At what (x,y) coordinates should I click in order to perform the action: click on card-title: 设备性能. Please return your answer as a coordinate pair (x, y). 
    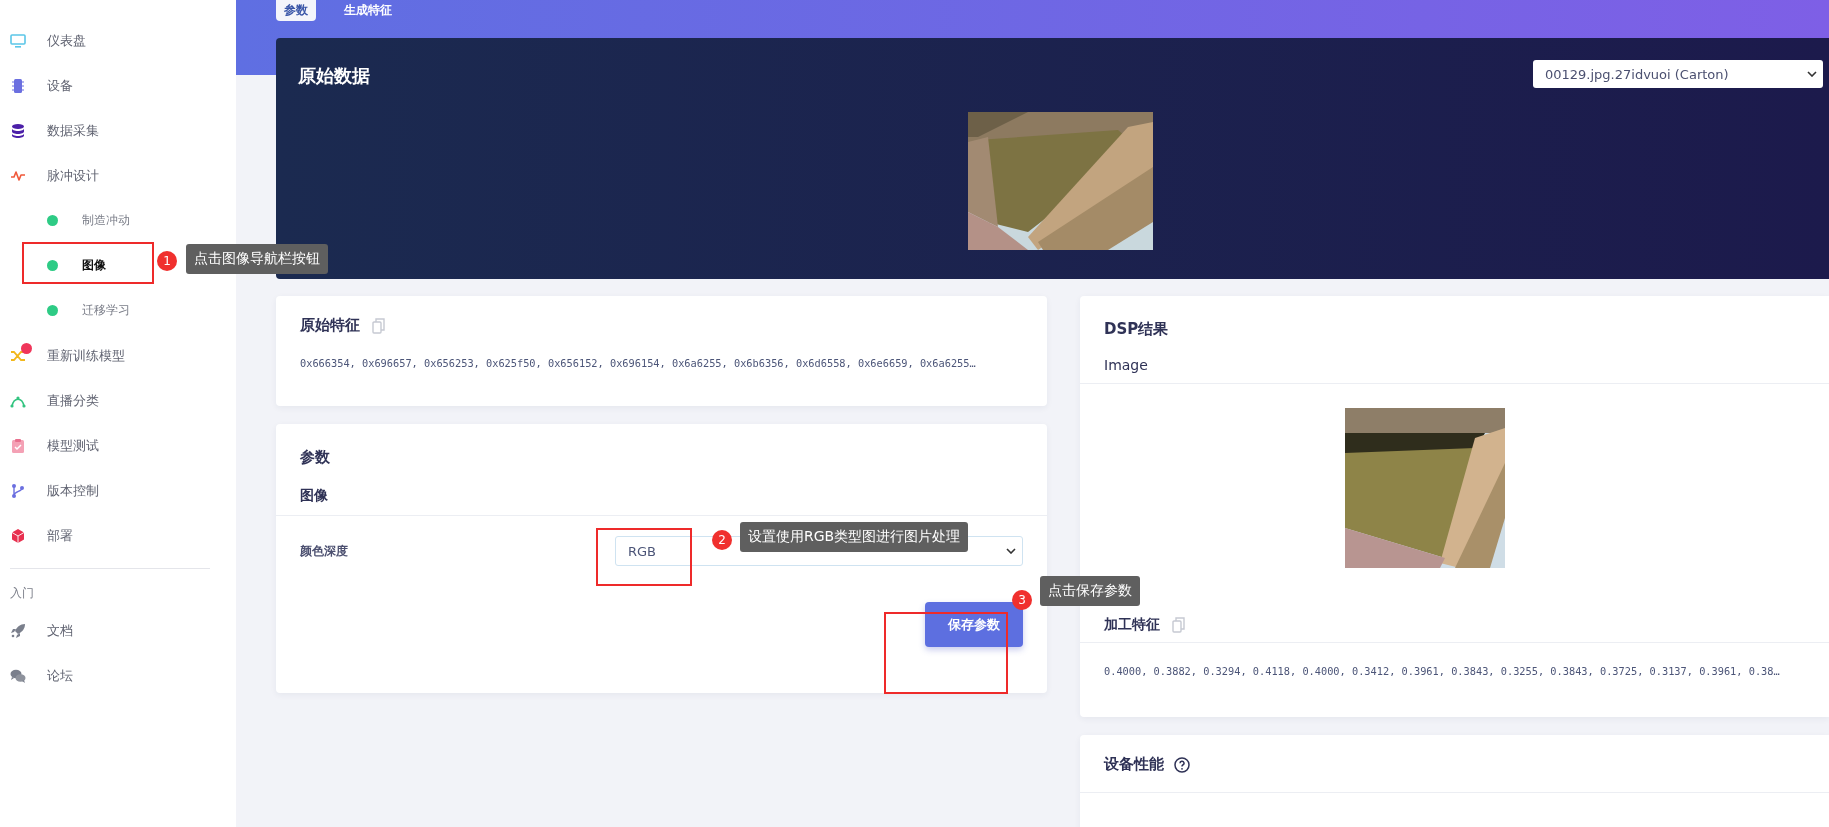
    Looking at the image, I should click on (1134, 764).